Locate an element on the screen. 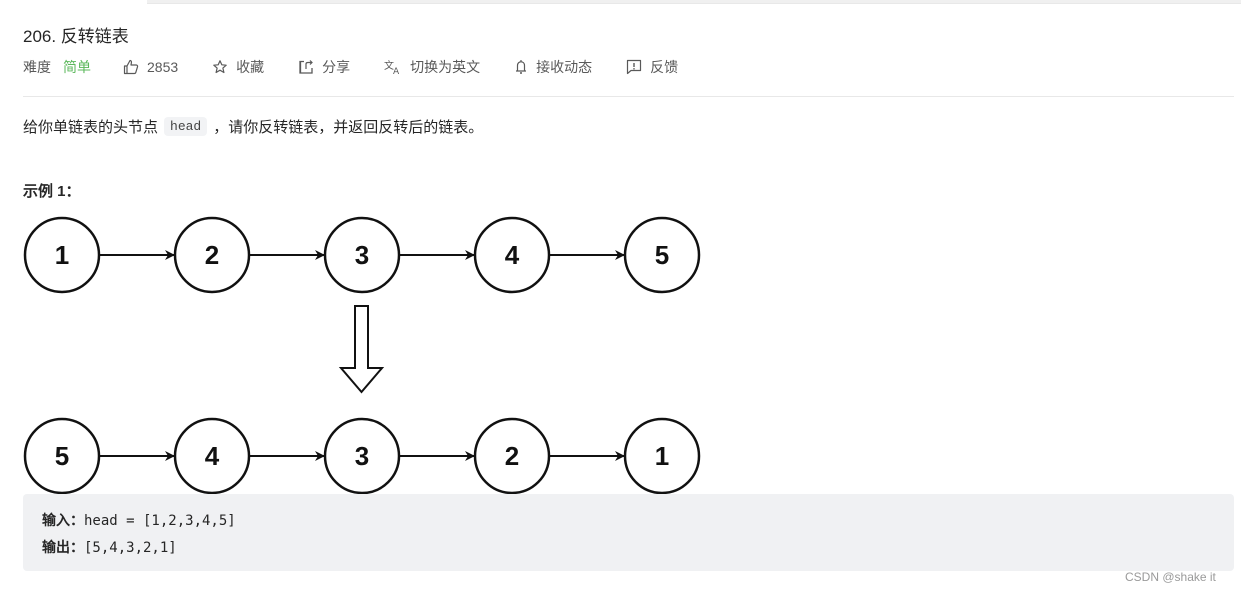  watermark: CSDN @shake it is located at coordinates (1170, 577).